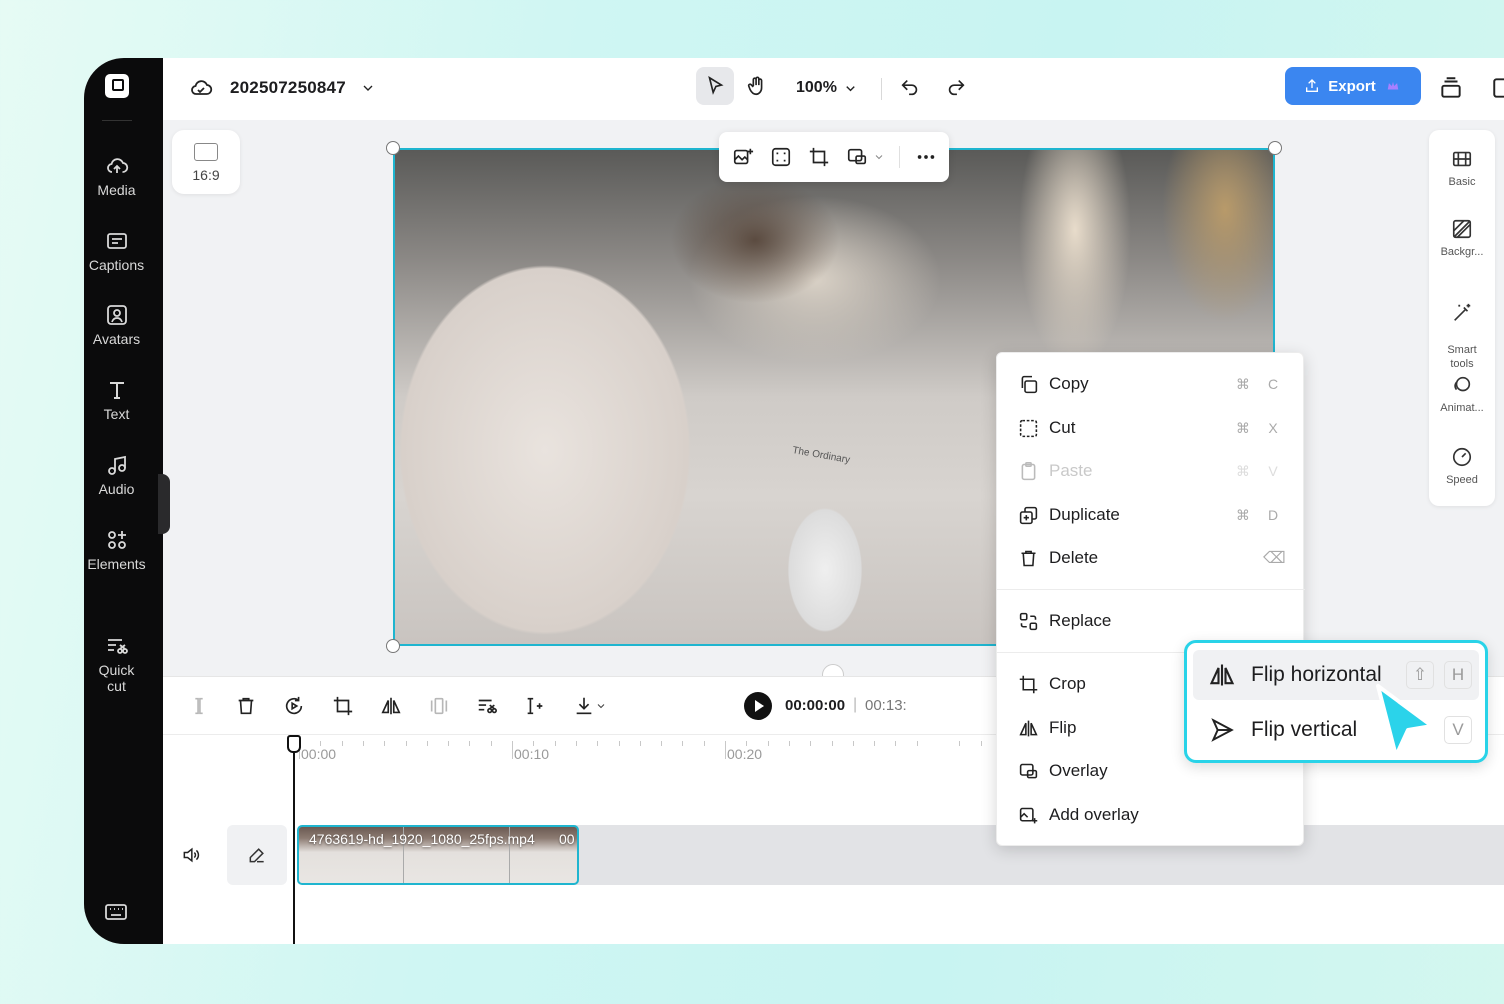 This screenshot has width=1504, height=1004. I want to click on playhead, so click(294, 839).